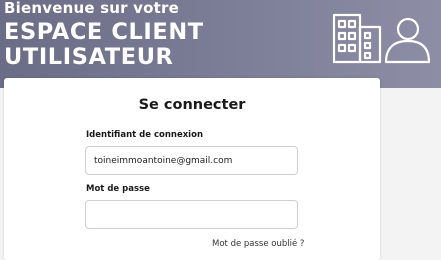 The width and height of the screenshot is (441, 260). What do you see at coordinates (192, 105) in the screenshot?
I see `login-title: Se connecter` at bounding box center [192, 105].